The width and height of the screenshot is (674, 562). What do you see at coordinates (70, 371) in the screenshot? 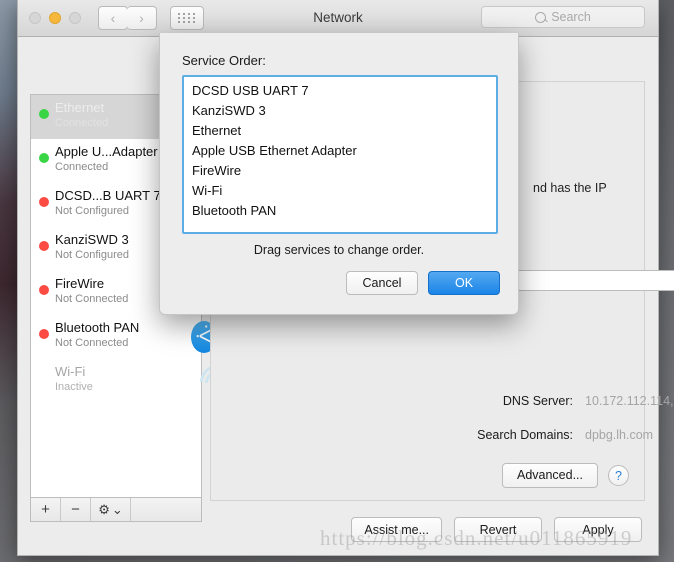
I see `service-name: Wi-Fi` at bounding box center [70, 371].